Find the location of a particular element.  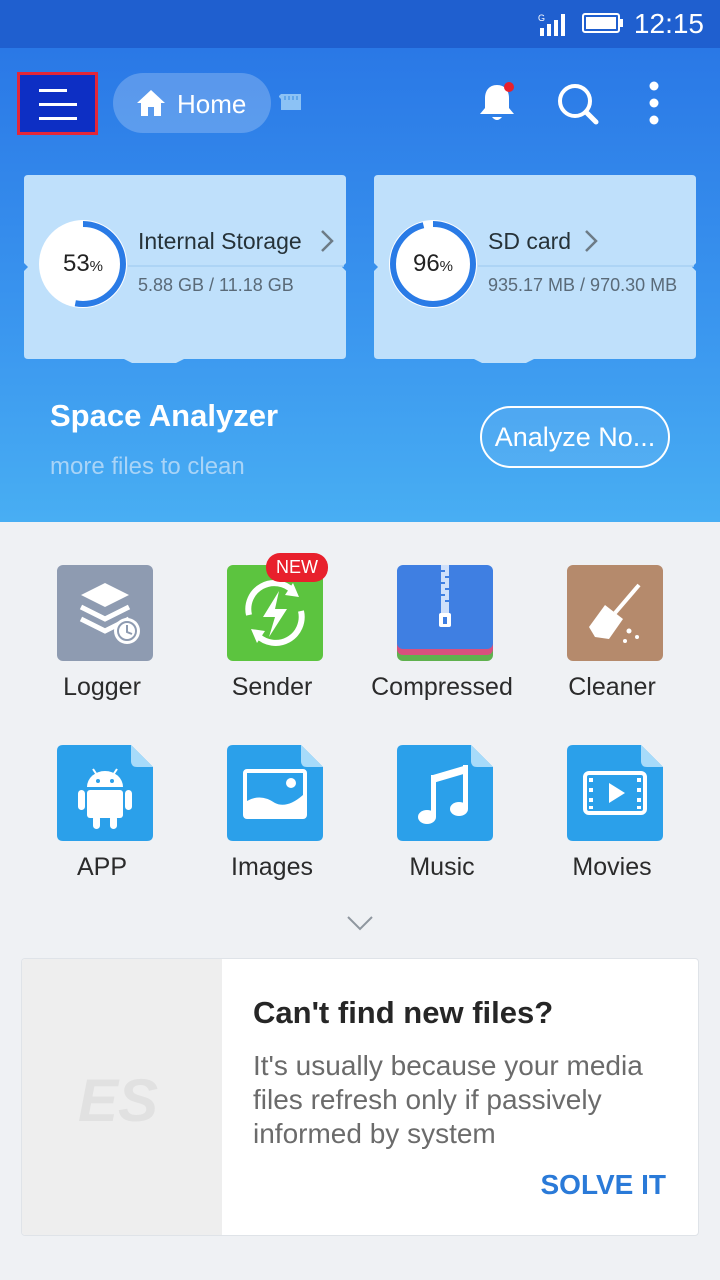

category-movies: Movies is located at coordinates (612, 820).